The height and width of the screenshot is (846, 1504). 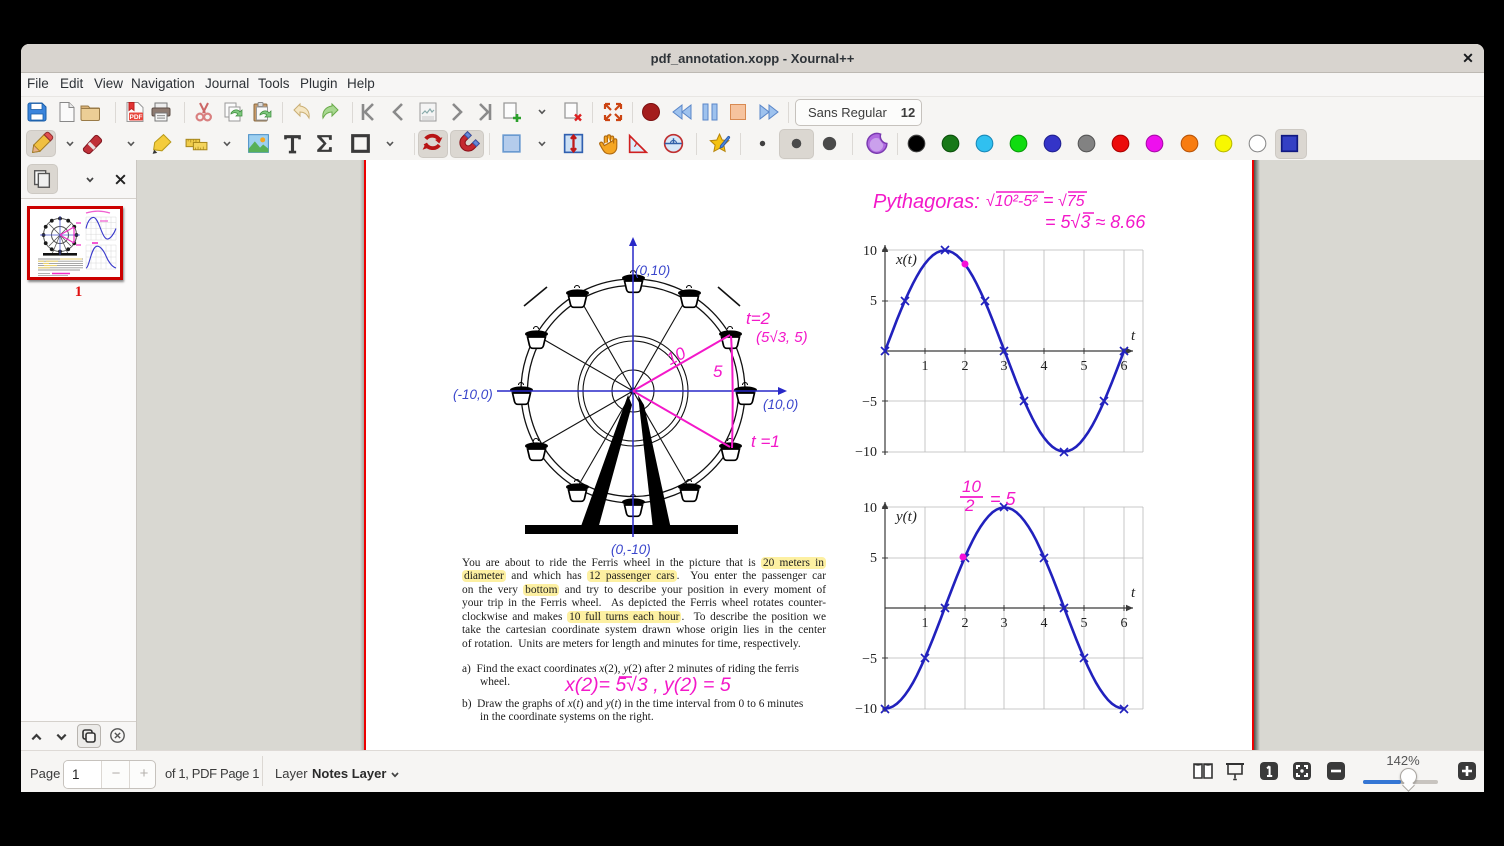 What do you see at coordinates (1012, 201) in the screenshot?
I see `svg-text: √10²-5²` at bounding box center [1012, 201].